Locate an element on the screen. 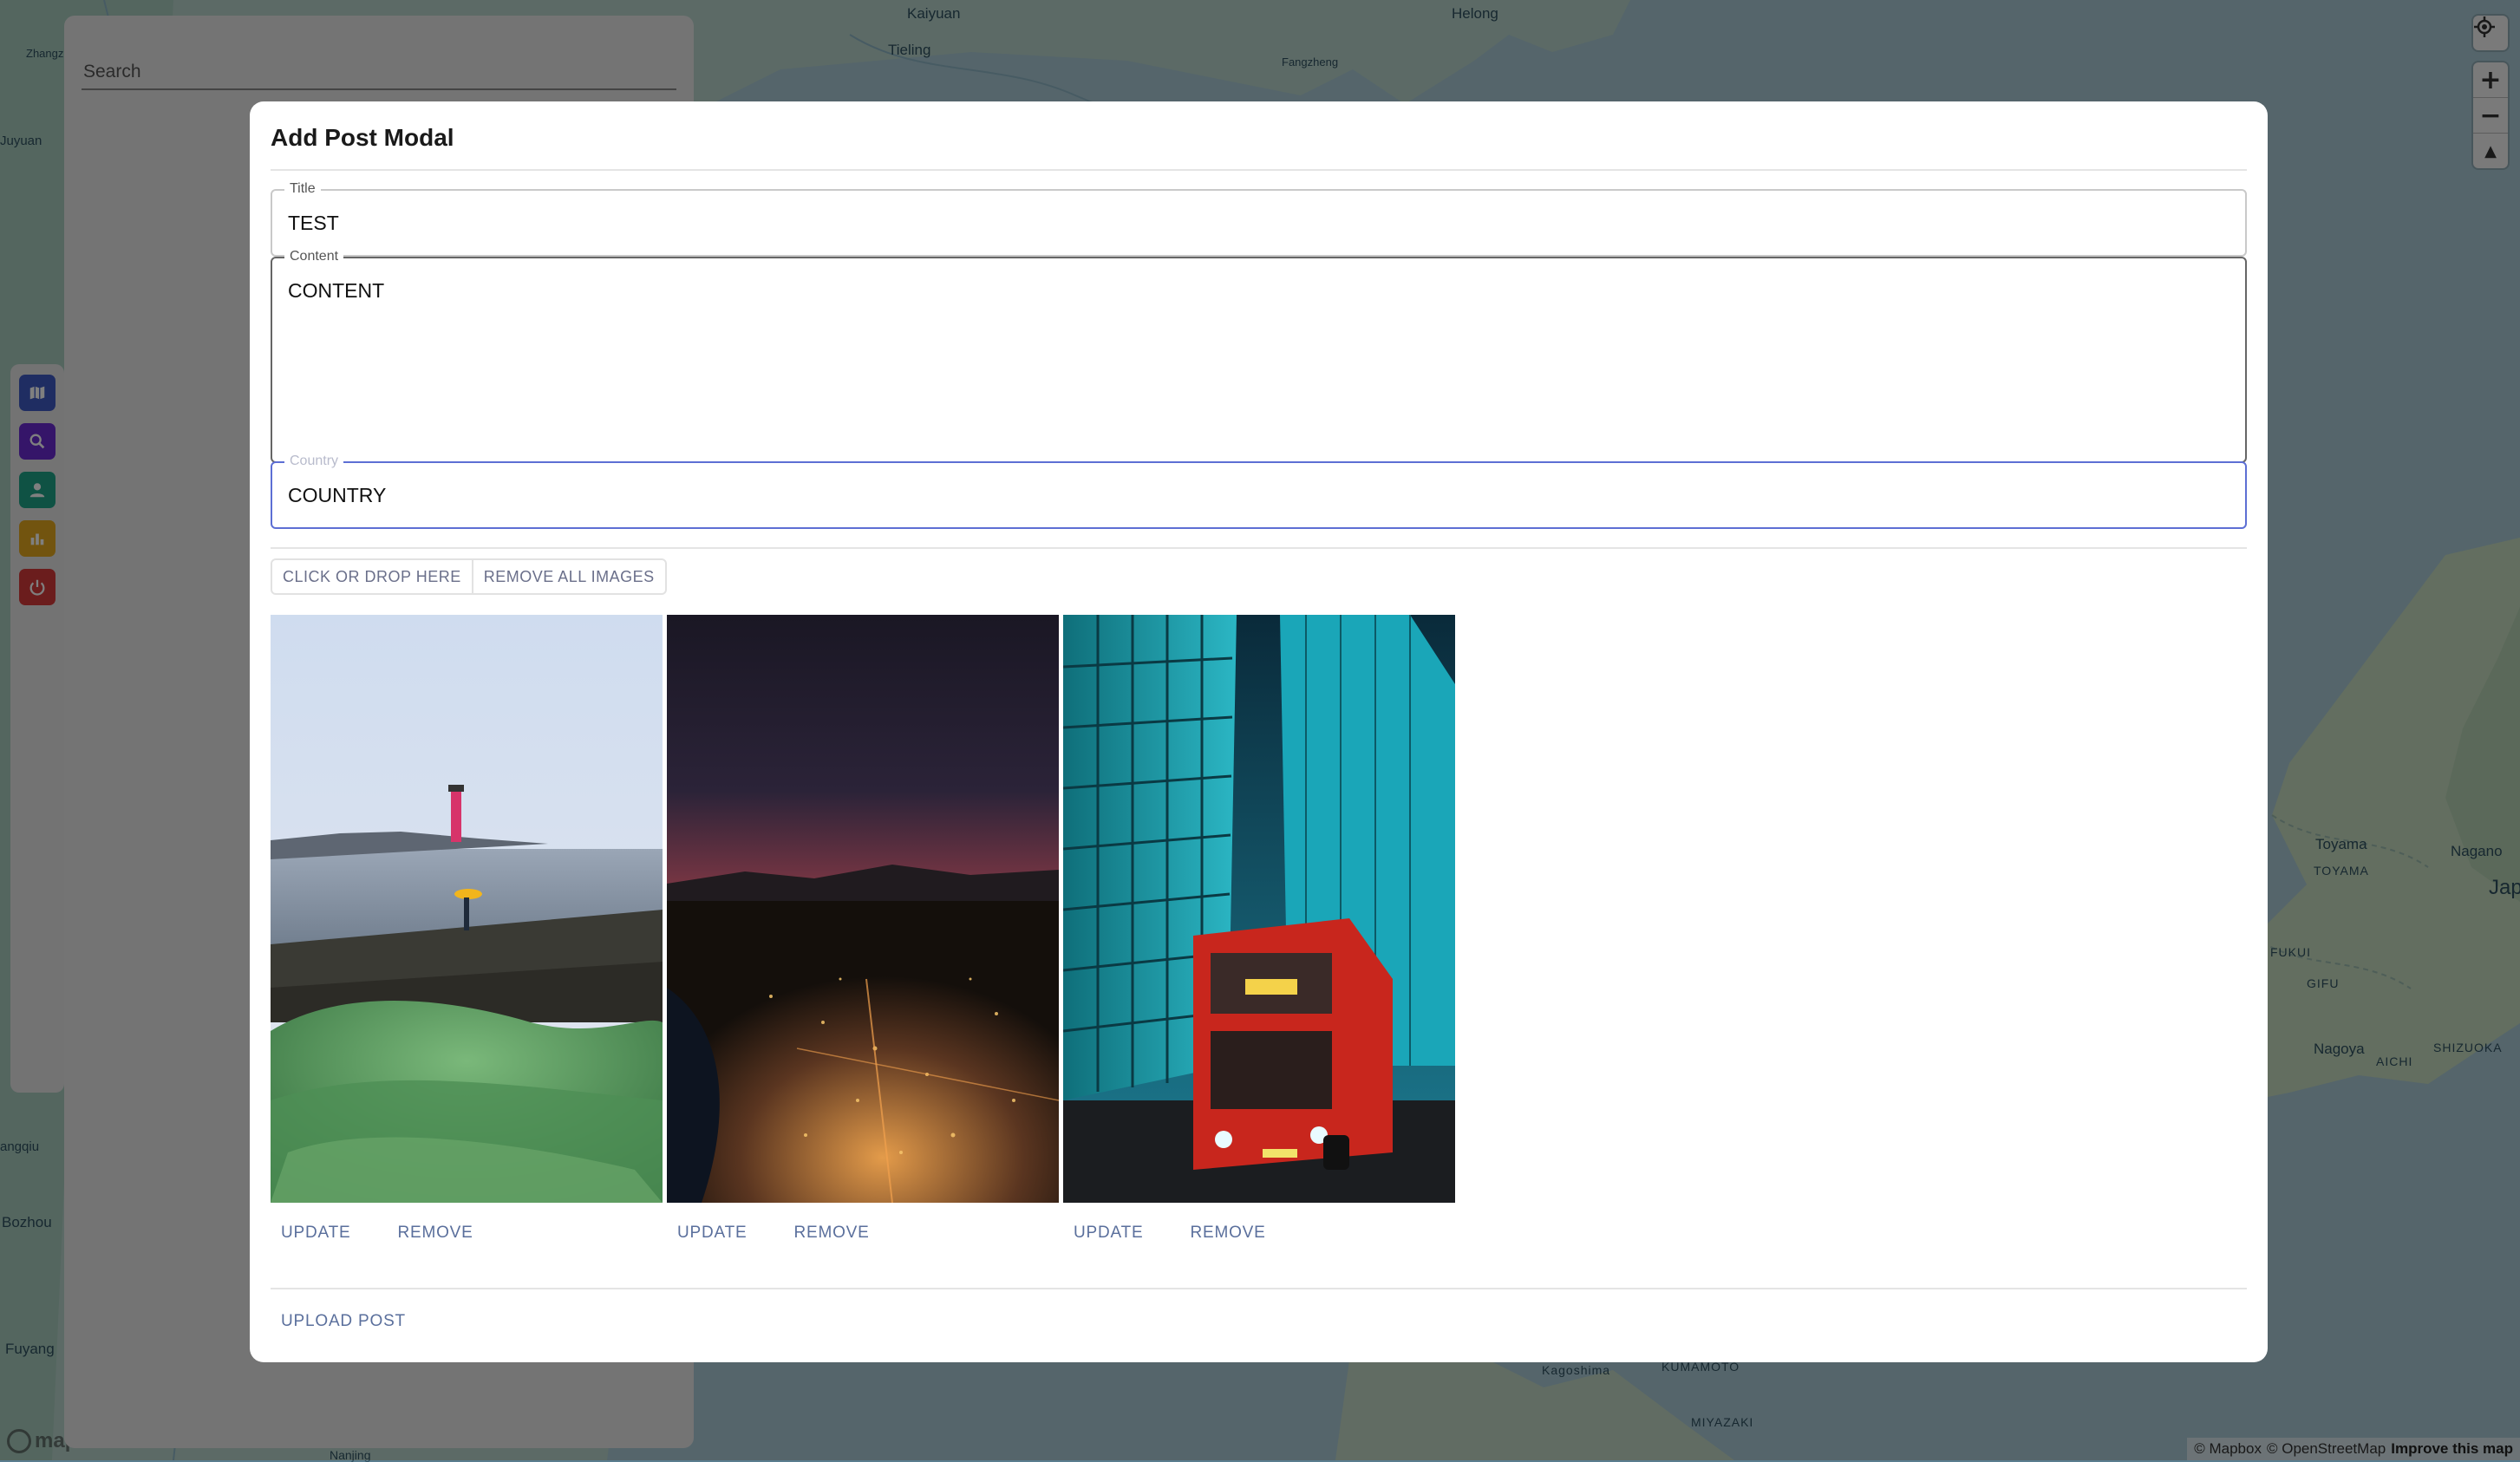 The width and height of the screenshot is (2520, 1462). content-label: Content is located at coordinates (314, 256).